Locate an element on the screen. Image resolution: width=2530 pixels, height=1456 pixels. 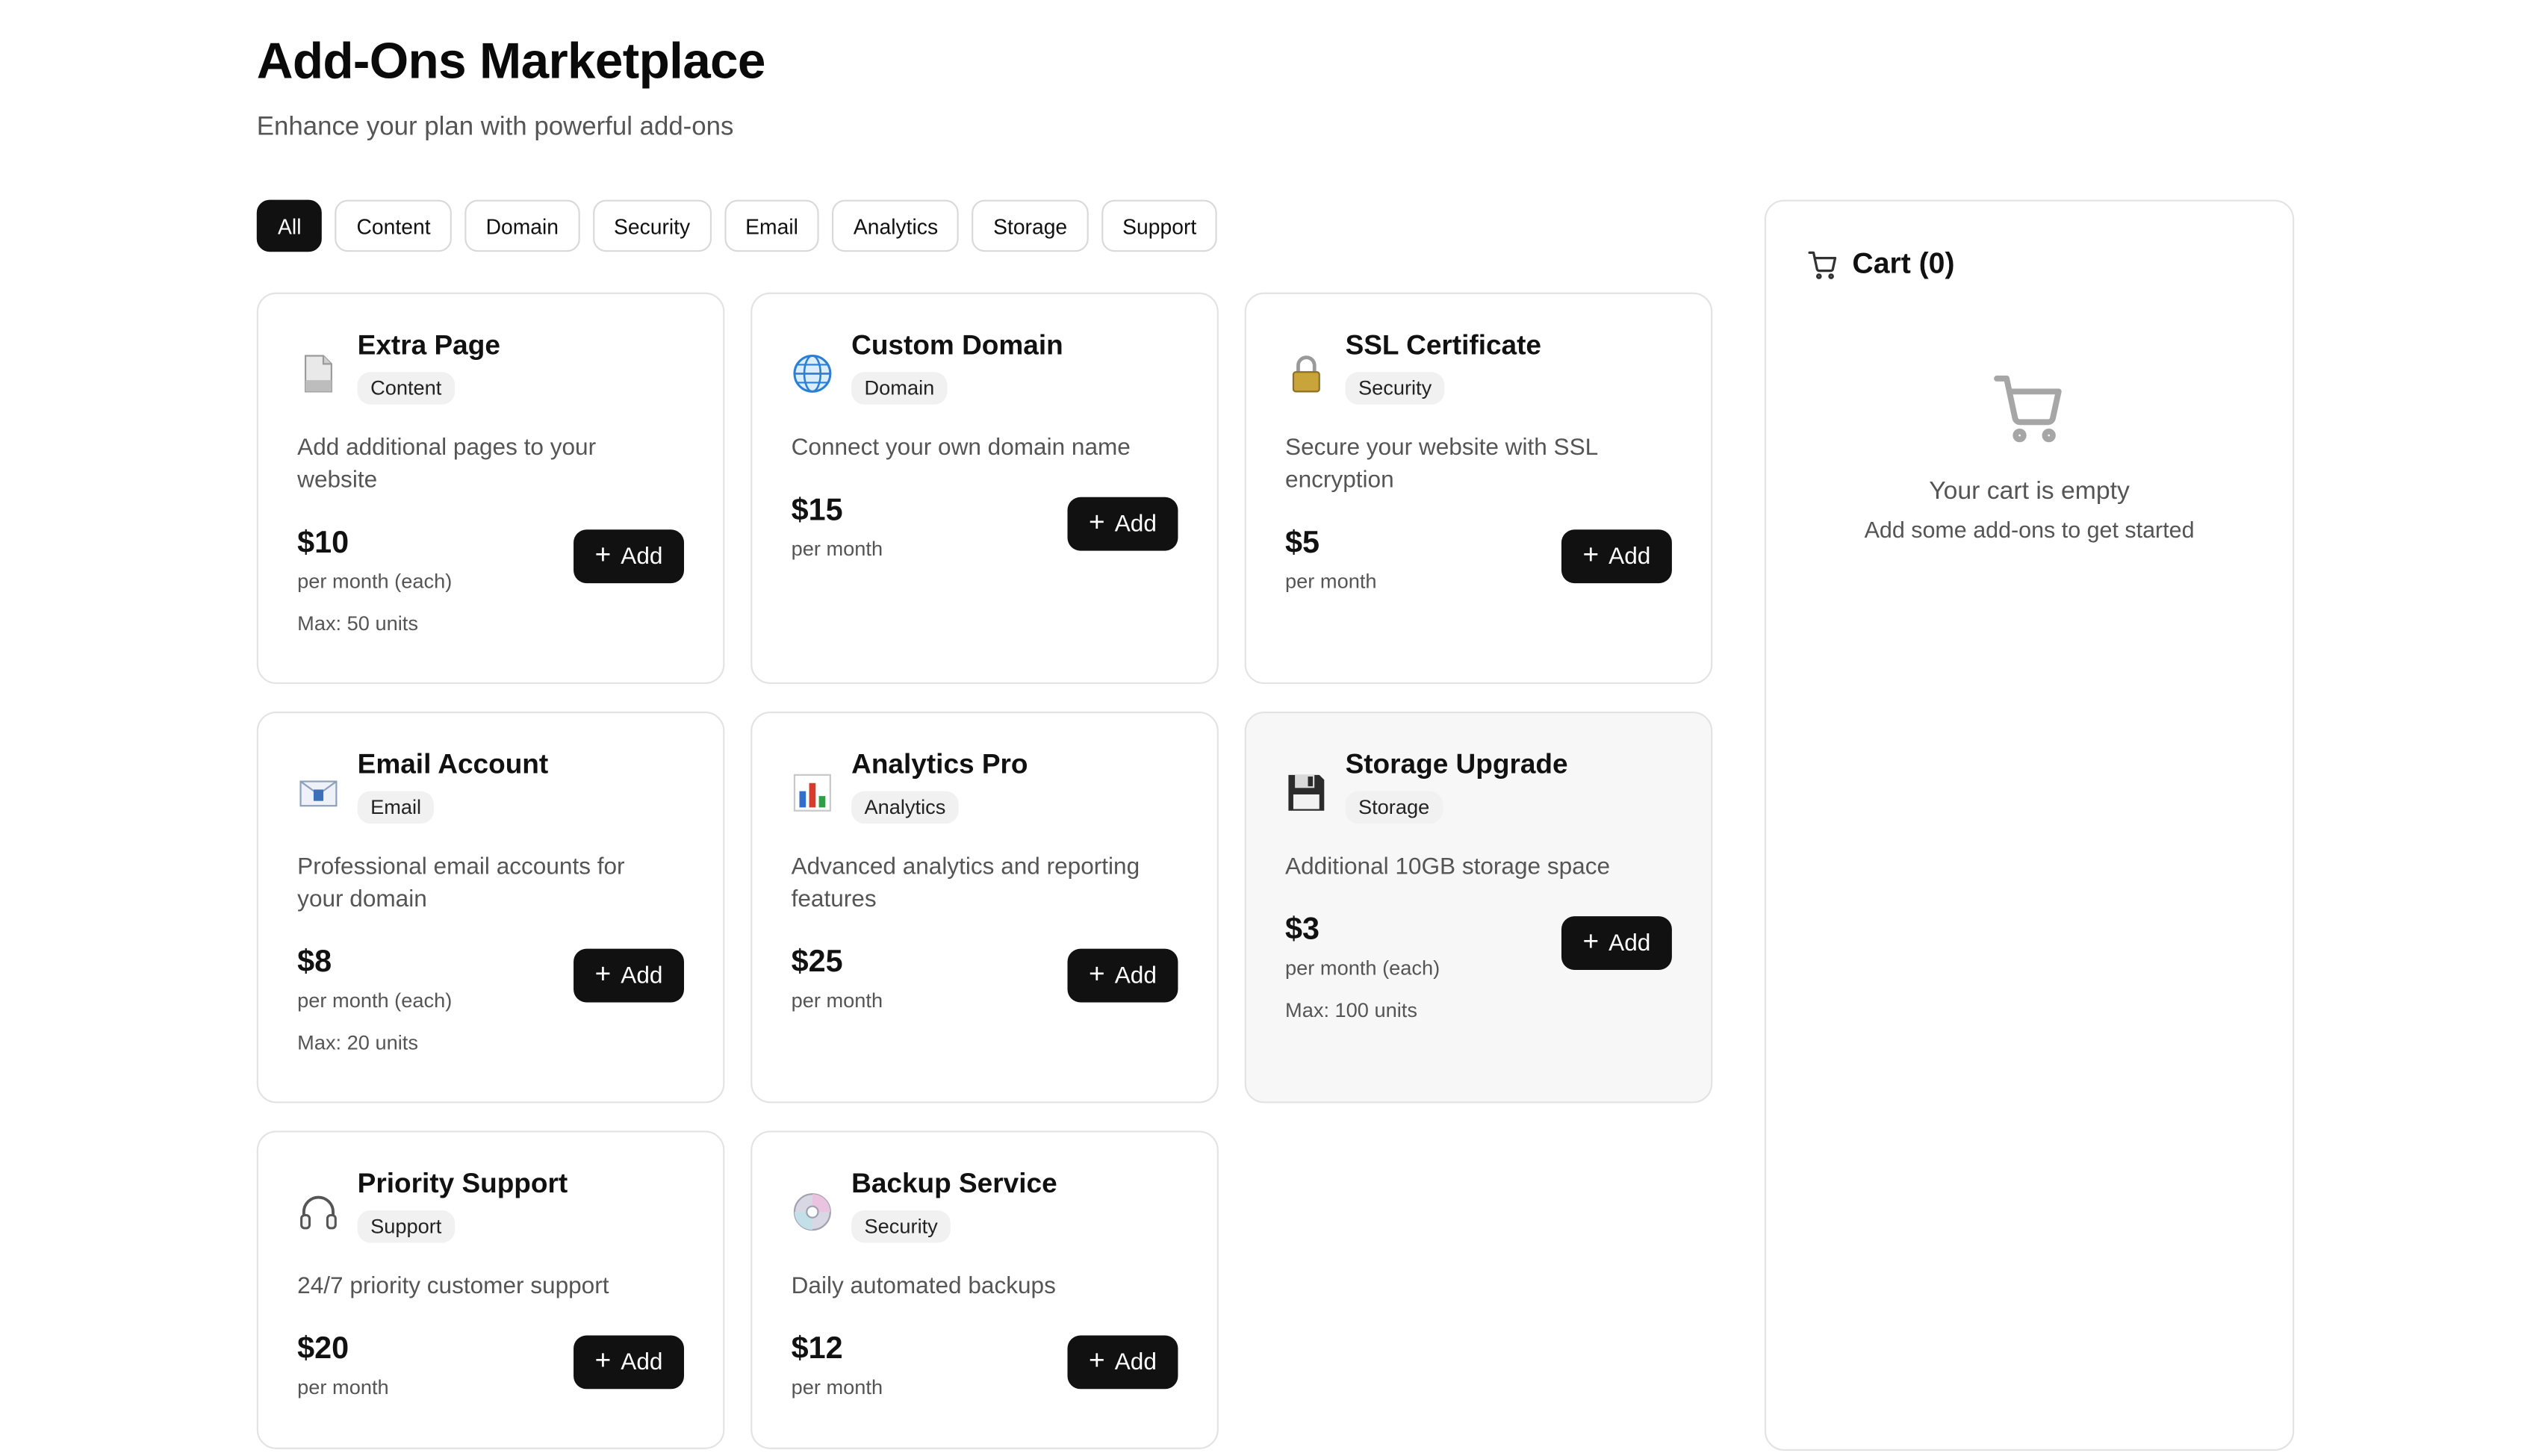
headphones-icon is located at coordinates (318, 1212).